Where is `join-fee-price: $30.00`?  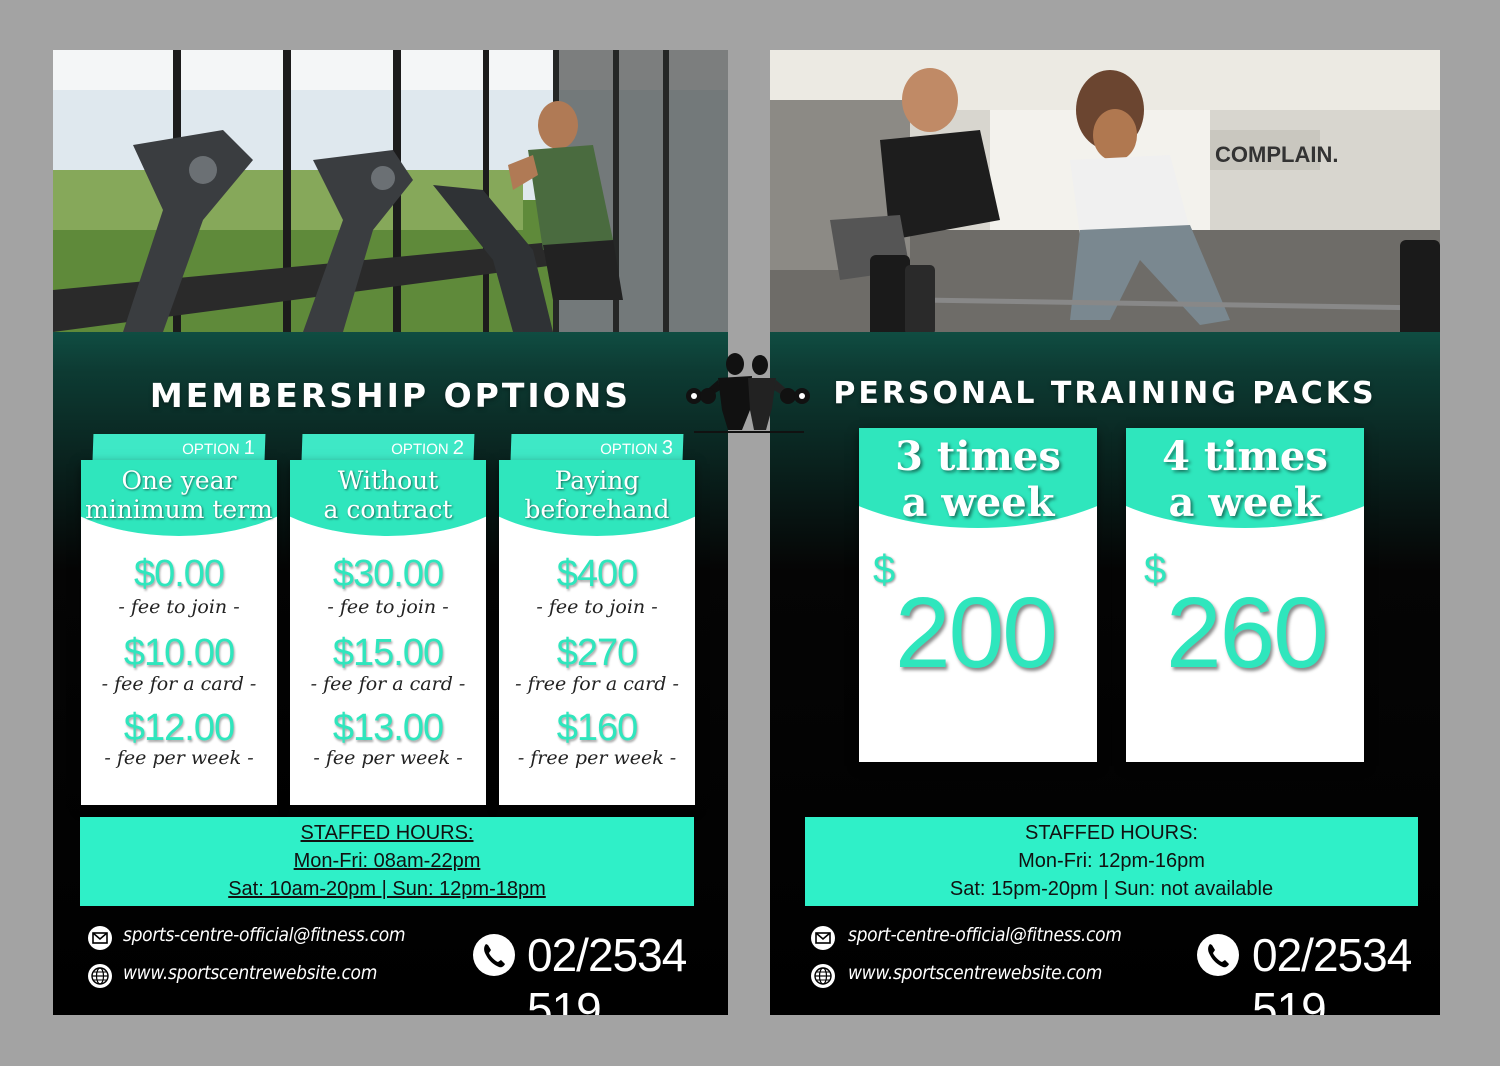
join-fee-price: $30.00 is located at coordinates (388, 574).